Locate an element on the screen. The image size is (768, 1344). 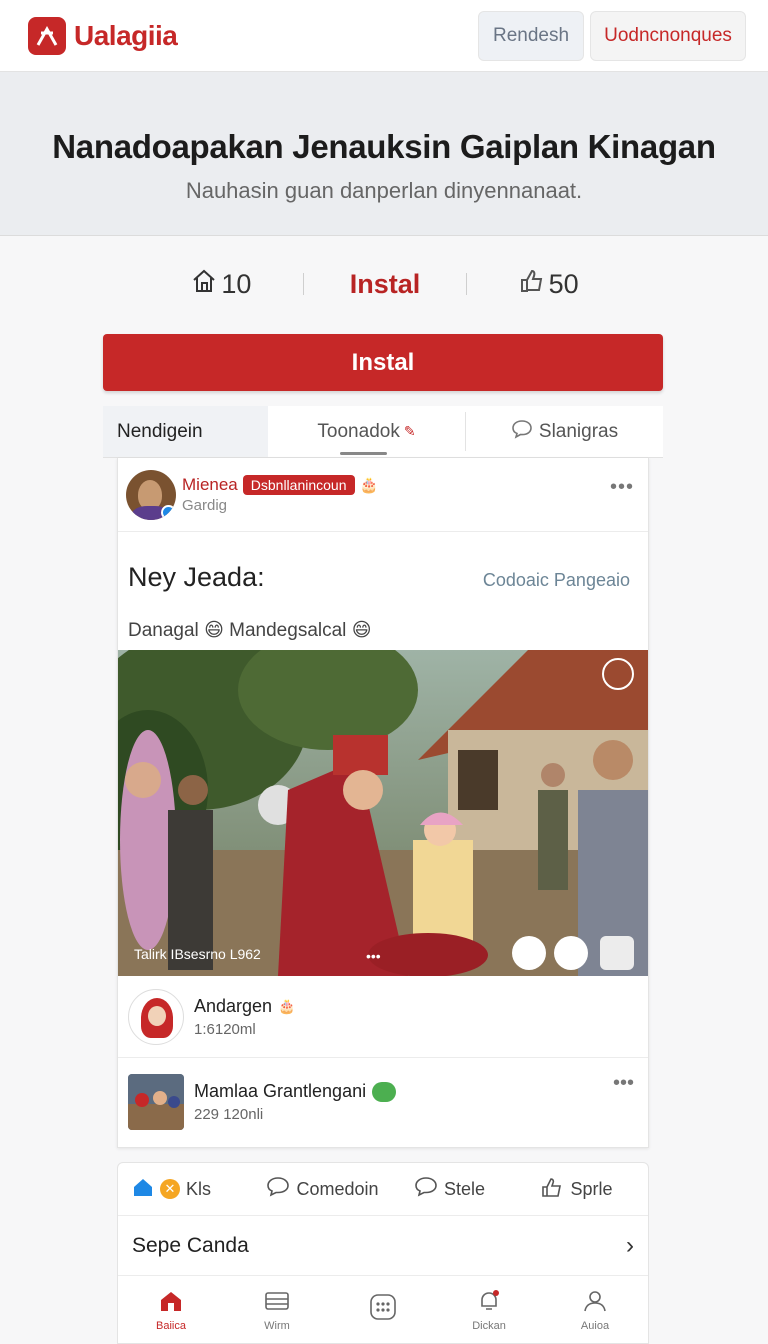
share-icon is located at coordinates (552, 1189).